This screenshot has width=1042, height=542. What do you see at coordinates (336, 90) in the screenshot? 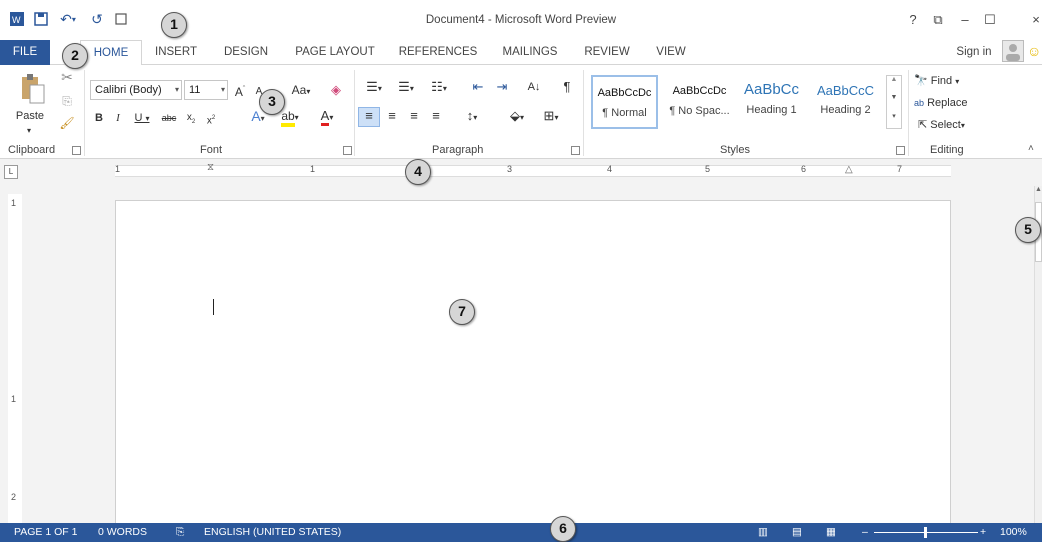
I see `clear-formatting-icon: ◈` at bounding box center [336, 90].